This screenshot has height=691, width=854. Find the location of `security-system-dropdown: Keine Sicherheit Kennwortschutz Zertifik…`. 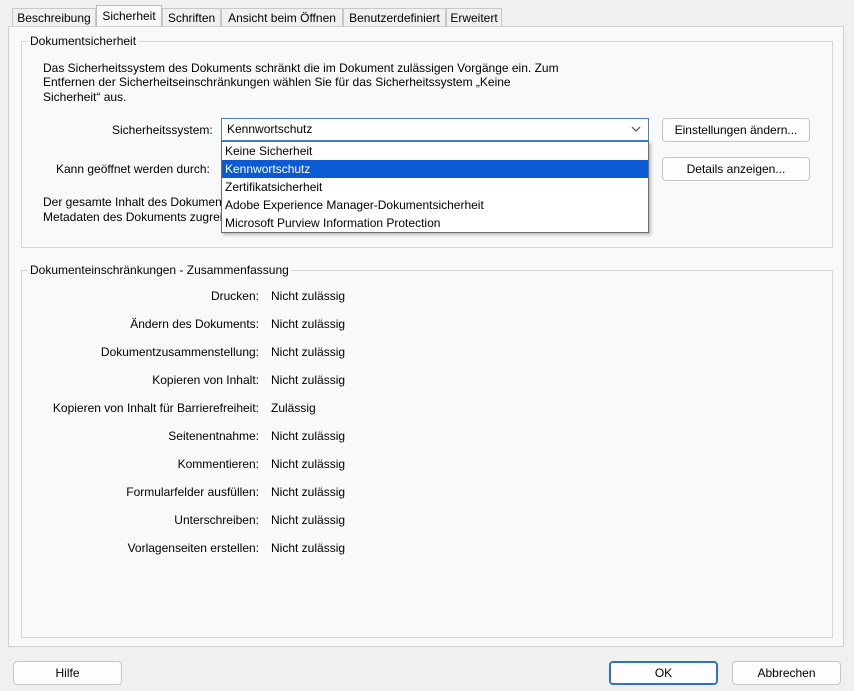

security-system-dropdown: Keine Sicherheit Kennwortschutz Zertifik… is located at coordinates (435, 187).